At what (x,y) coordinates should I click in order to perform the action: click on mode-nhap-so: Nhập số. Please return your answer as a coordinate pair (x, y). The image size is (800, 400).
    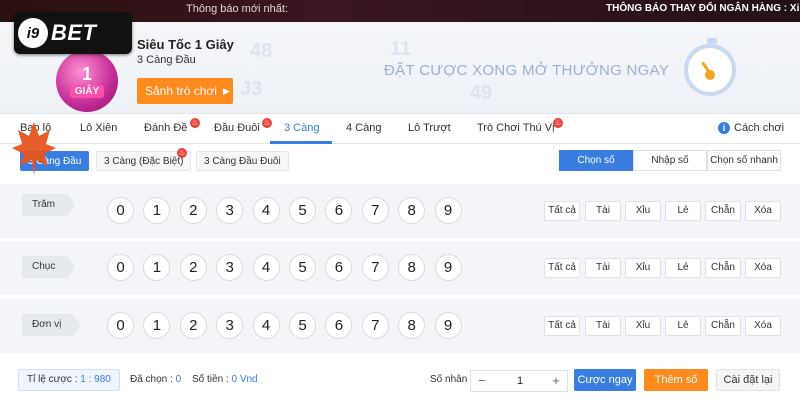
    Looking at the image, I should click on (670, 160).